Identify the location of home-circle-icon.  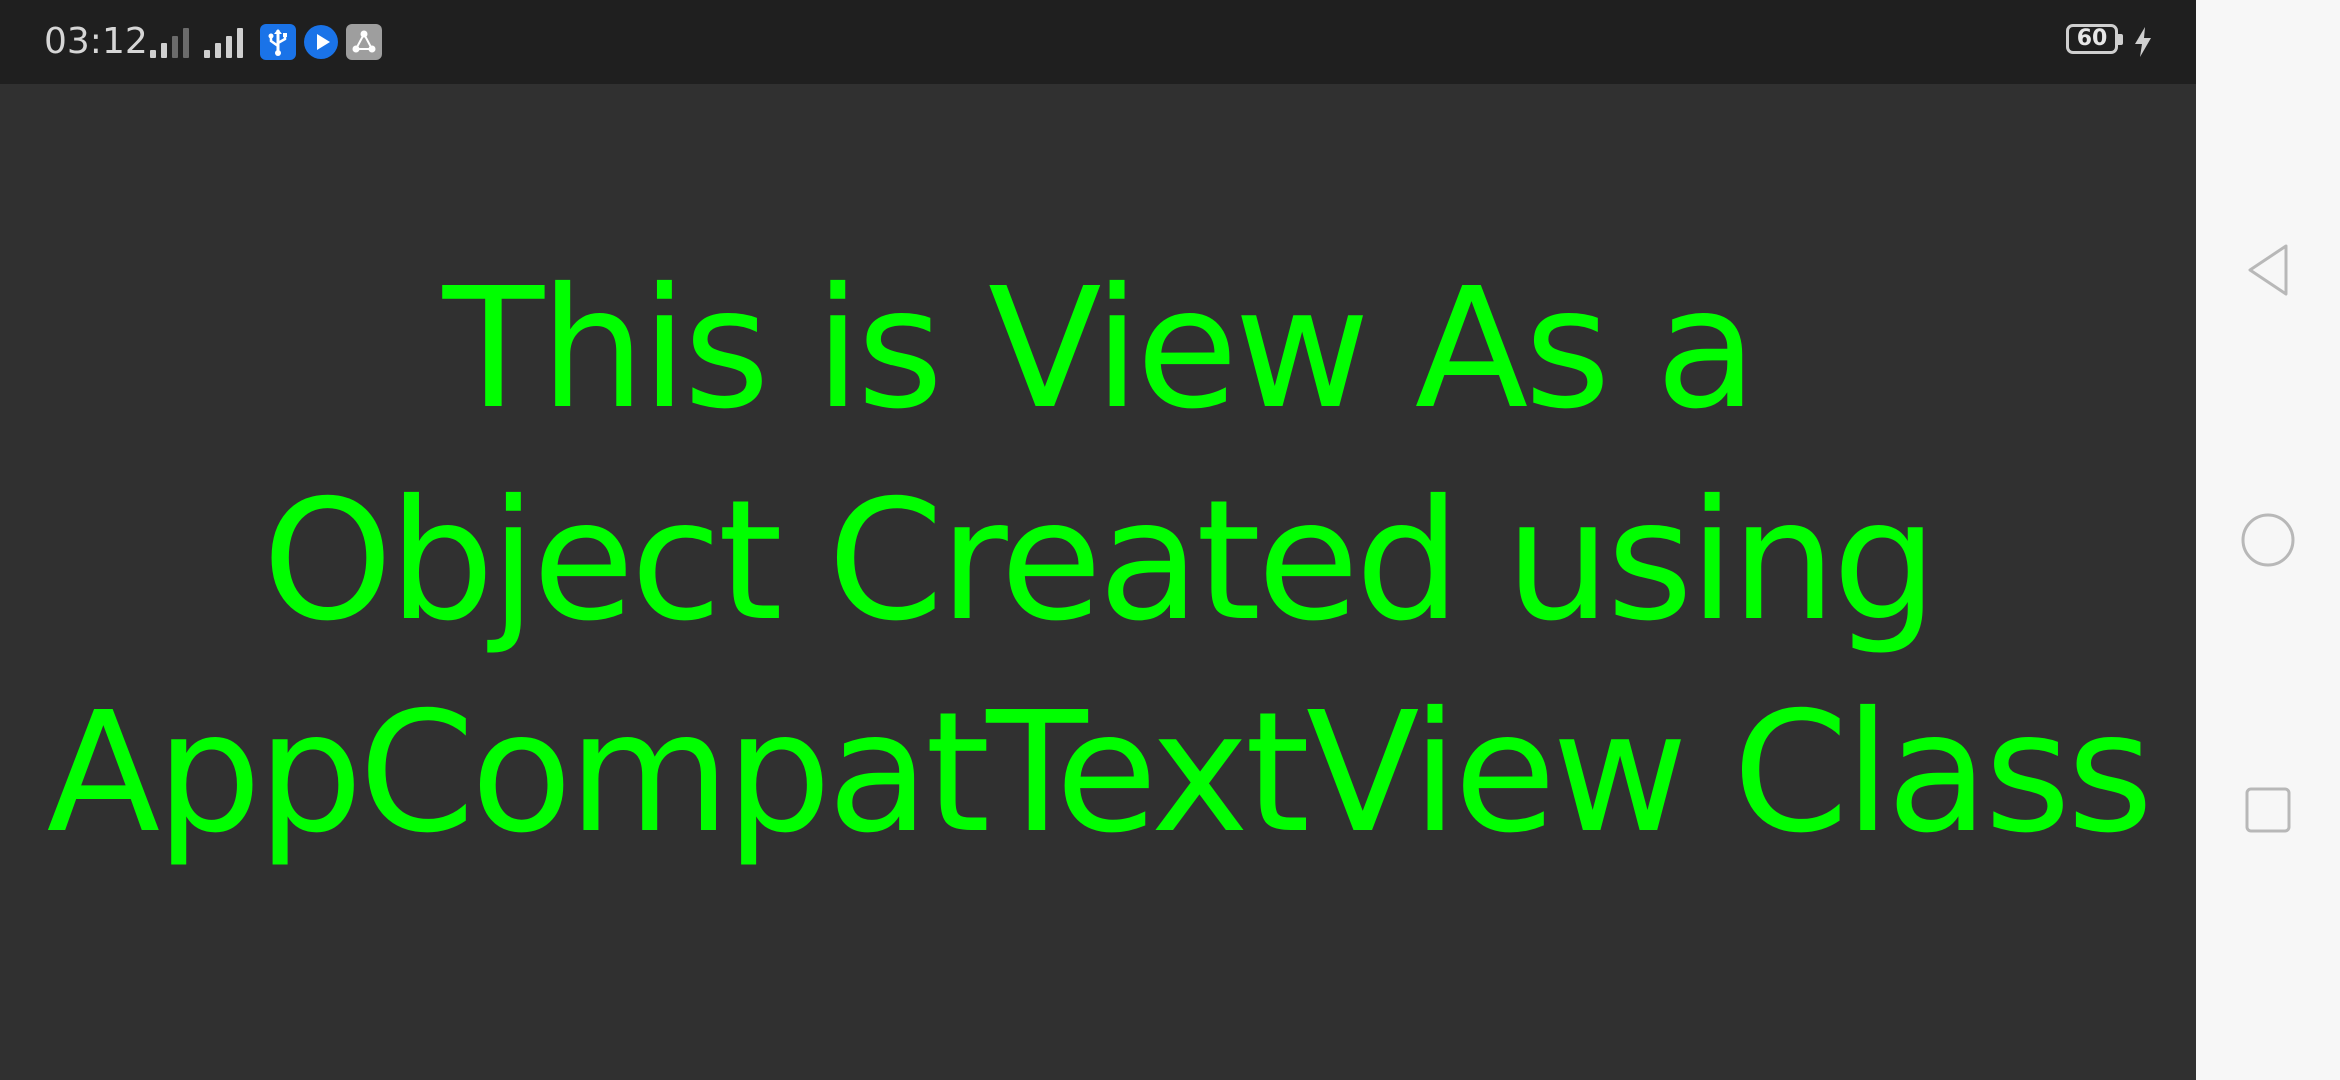
(2268, 540).